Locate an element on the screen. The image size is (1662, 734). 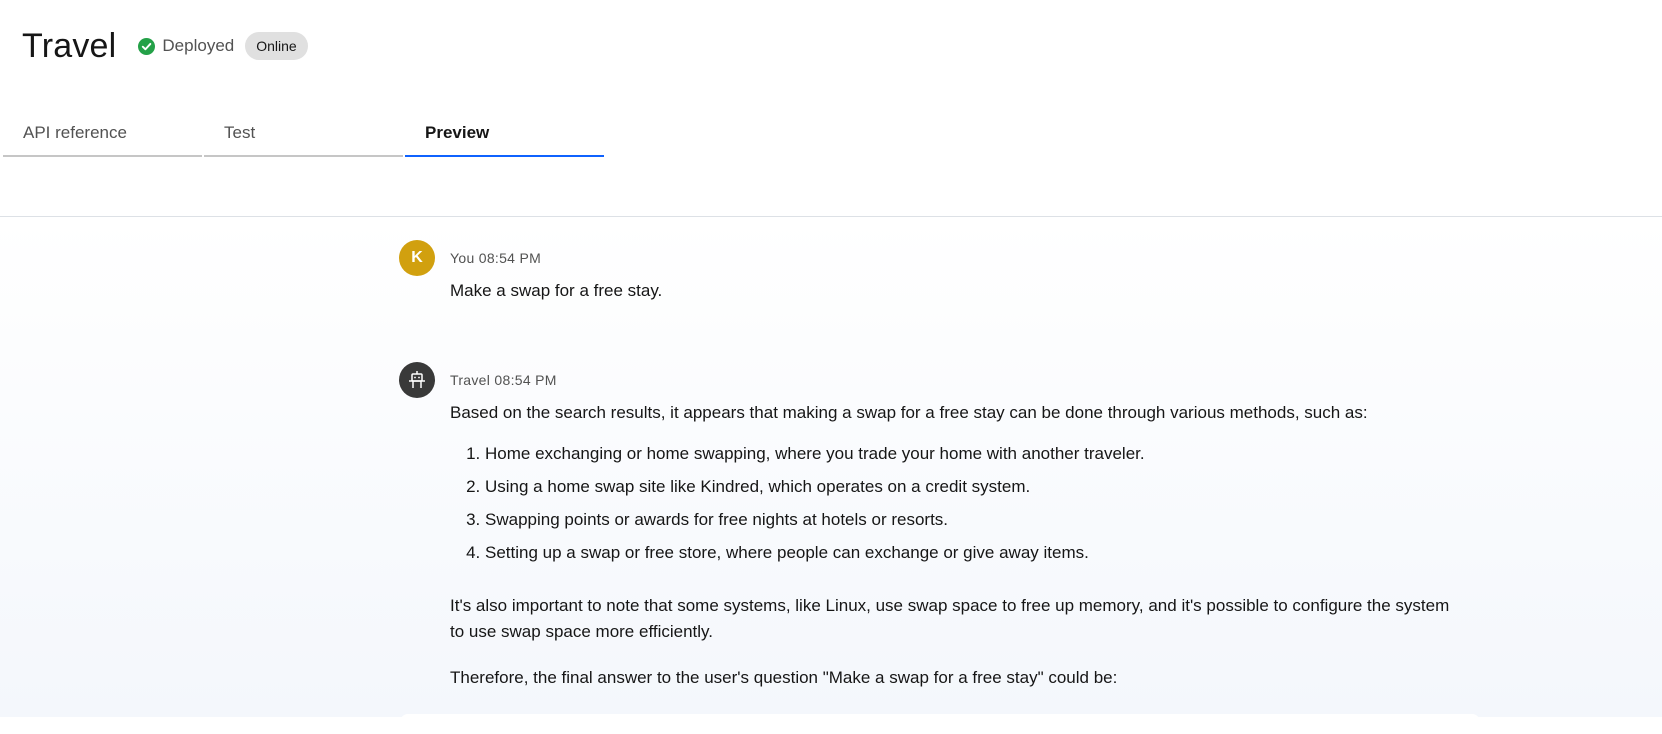
title-row: Travel Deployed Online is located at coordinates (165, 46).